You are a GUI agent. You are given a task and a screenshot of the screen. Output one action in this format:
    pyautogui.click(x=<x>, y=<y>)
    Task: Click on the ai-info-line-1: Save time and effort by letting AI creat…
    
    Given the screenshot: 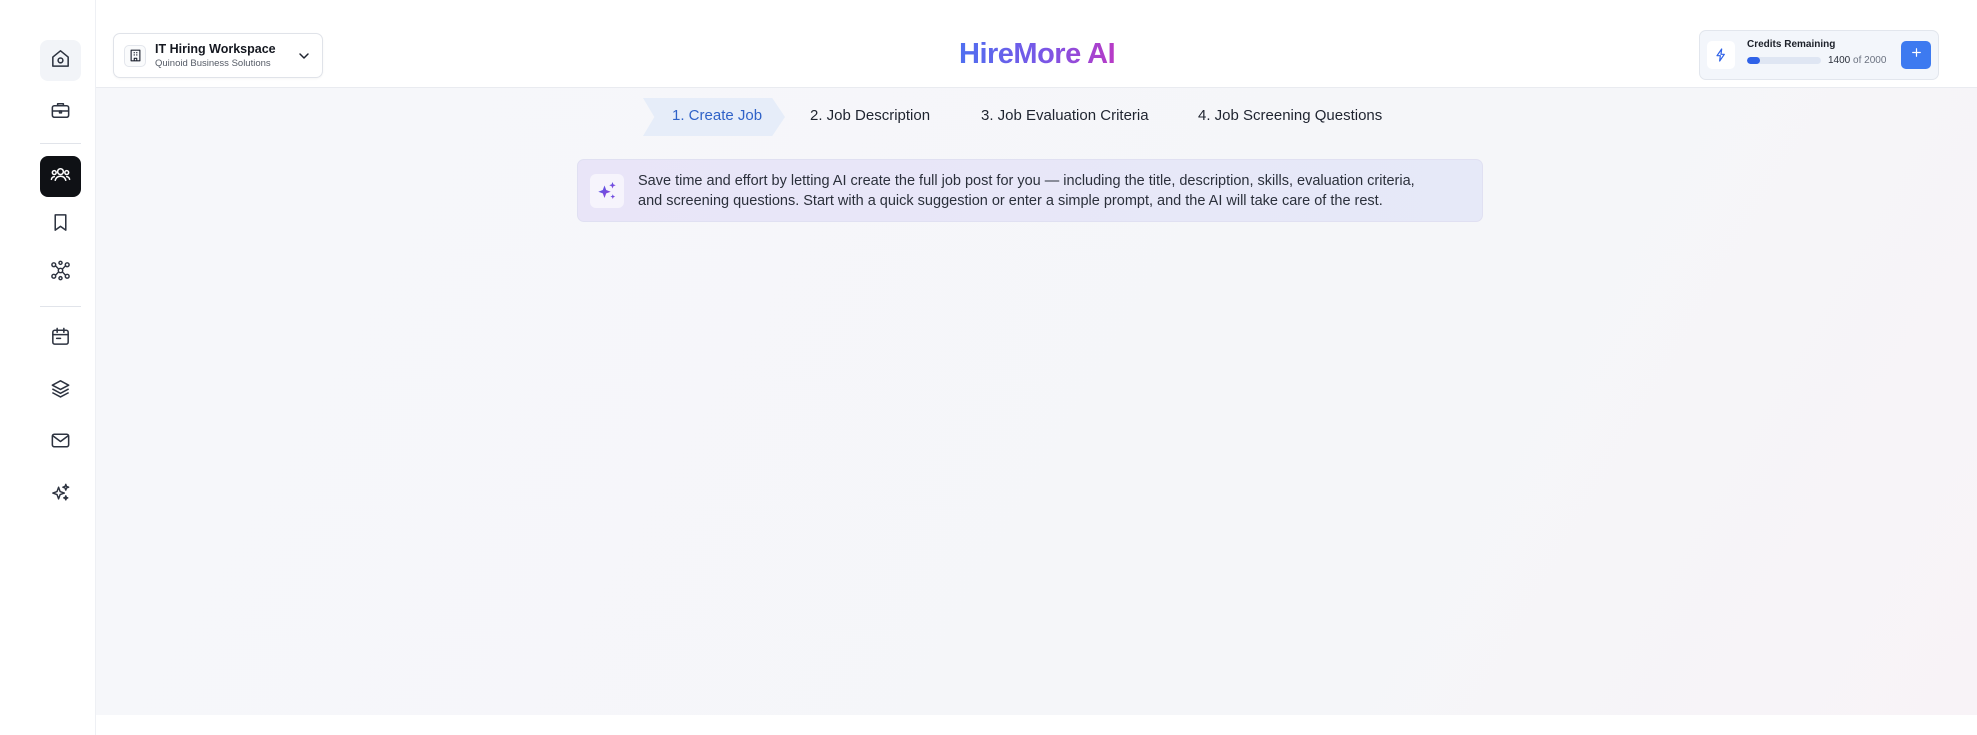 What is the action you would take?
    pyautogui.click(x=1026, y=180)
    